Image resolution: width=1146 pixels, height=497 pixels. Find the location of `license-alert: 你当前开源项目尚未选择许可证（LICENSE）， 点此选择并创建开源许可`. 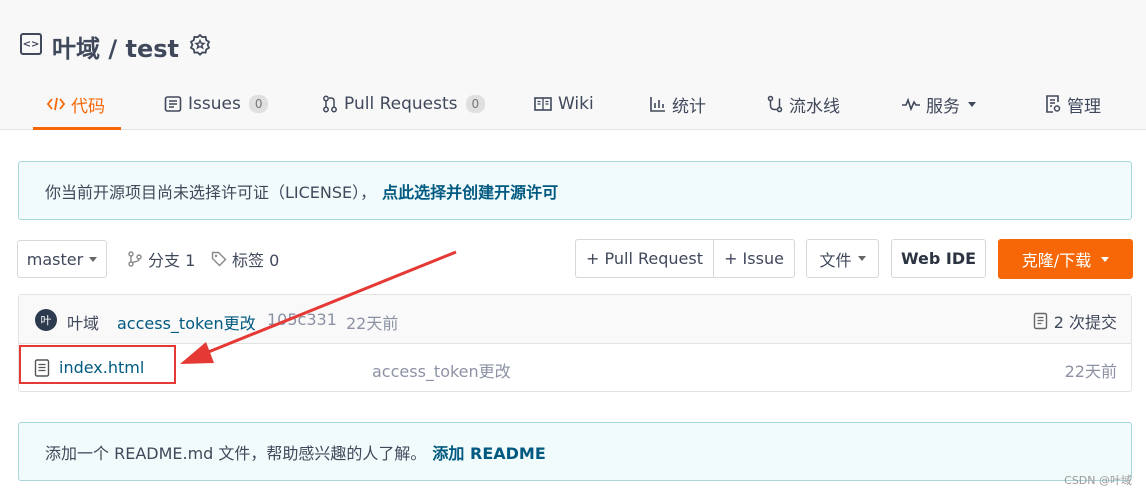

license-alert: 你当前开源项目尚未选择许可证（LICENSE）， 点此选择并创建开源许可 is located at coordinates (575, 190).